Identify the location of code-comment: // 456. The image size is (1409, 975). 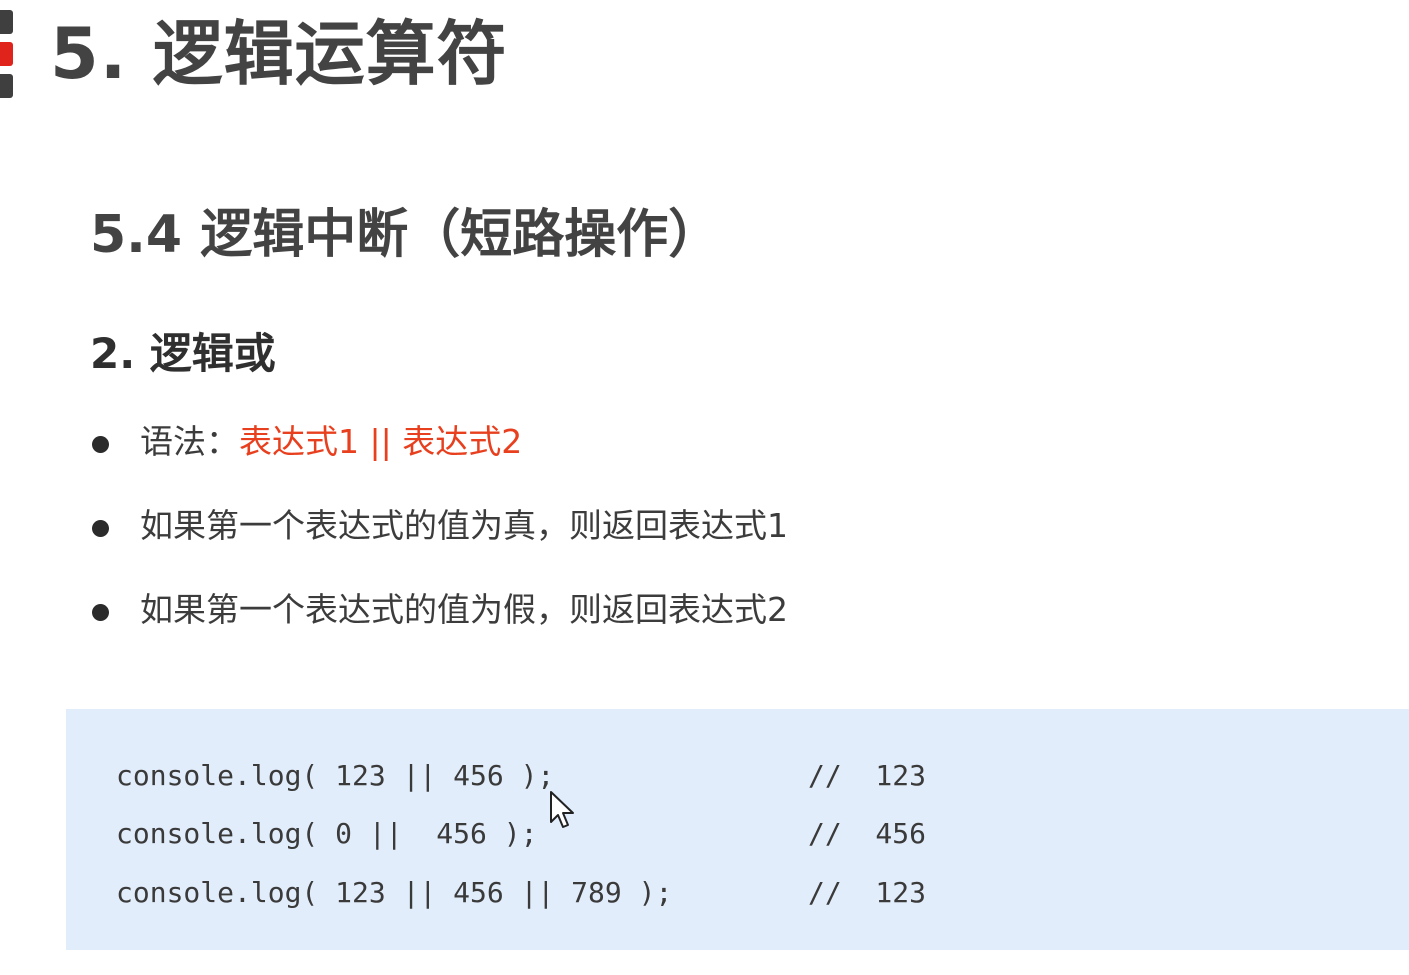
(867, 833).